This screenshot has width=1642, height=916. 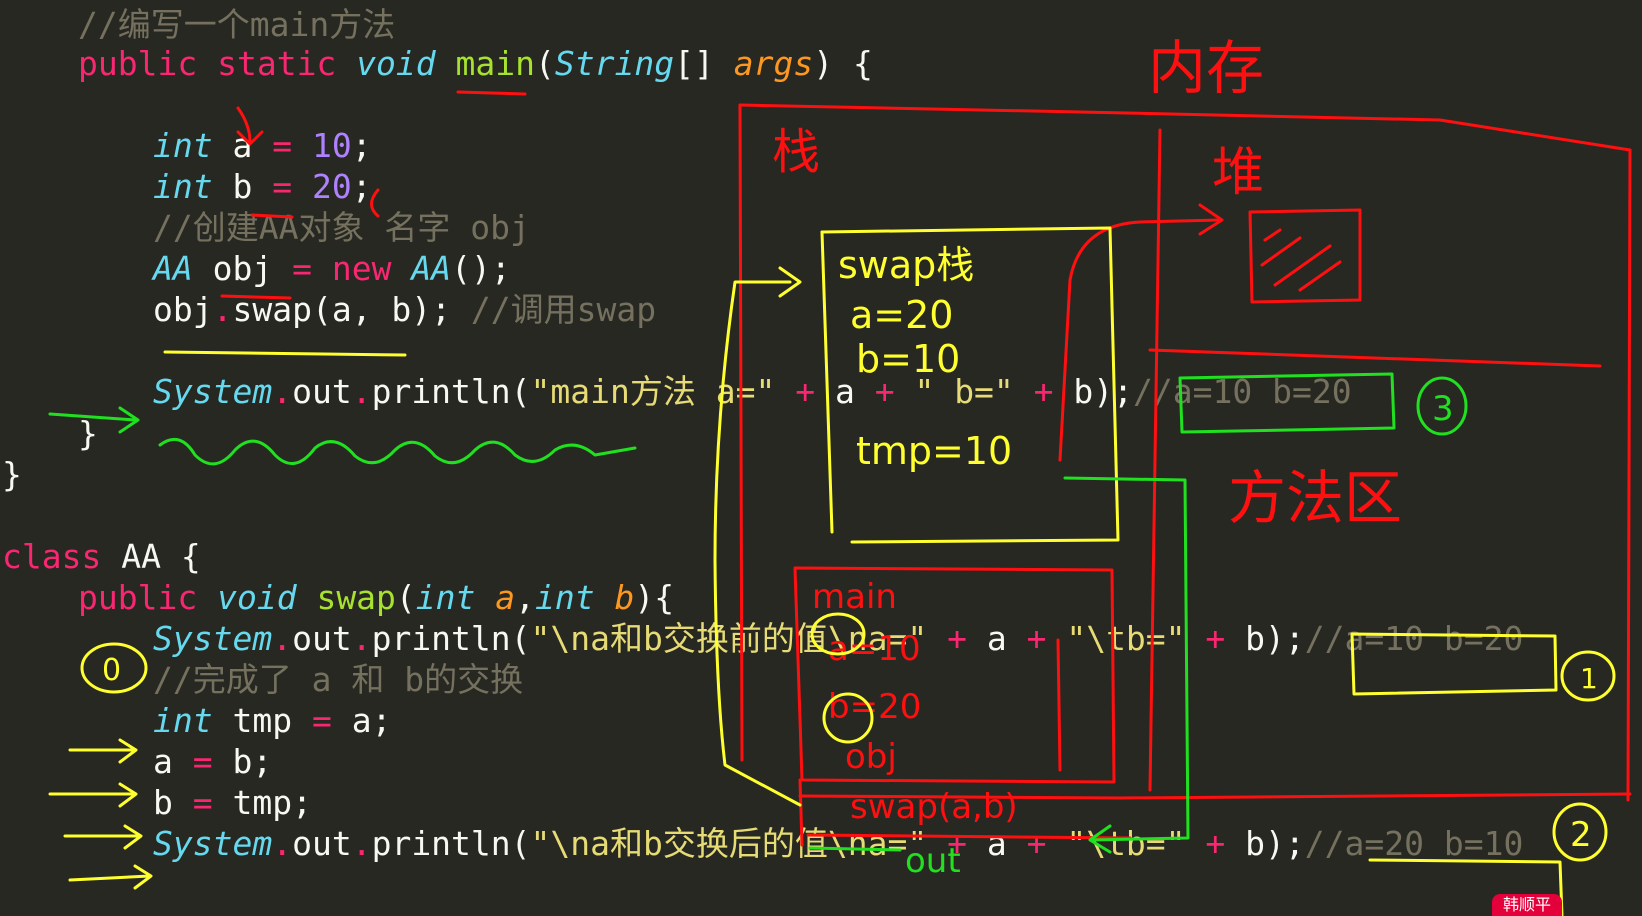 I want to click on code-line-17: b = tmp;, so click(x=232, y=802).